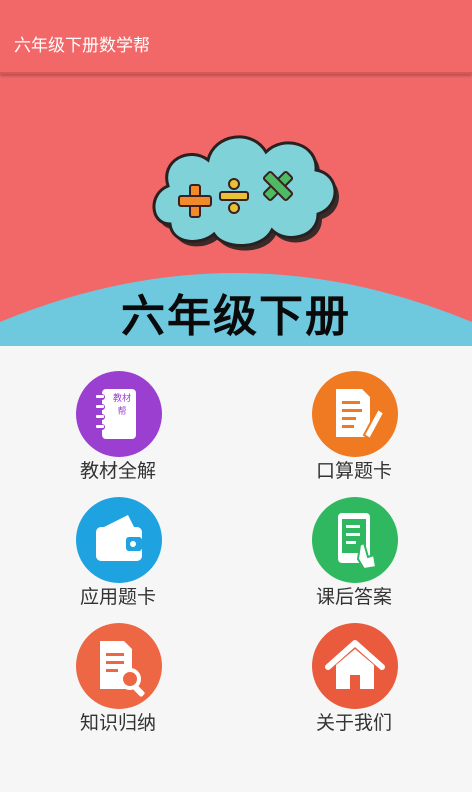 This screenshot has height=792, width=472. What do you see at coordinates (117, 597) in the screenshot?
I see `menu-item-label: 应用题卡` at bounding box center [117, 597].